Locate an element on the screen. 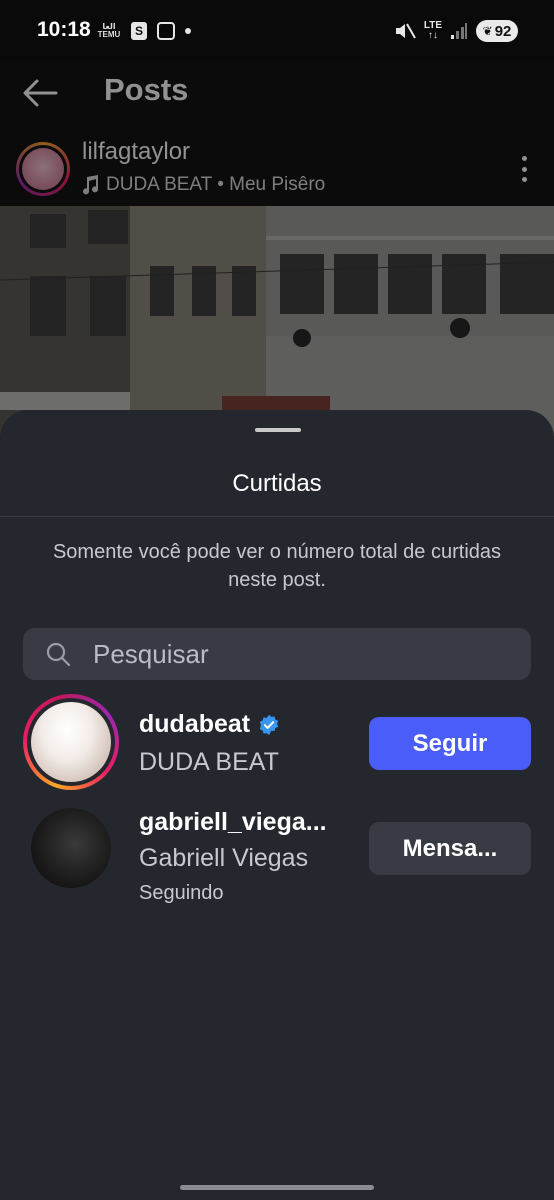 This screenshot has width=554, height=1200. temu-icon-bottom-text: TEMU is located at coordinates (109, 34).